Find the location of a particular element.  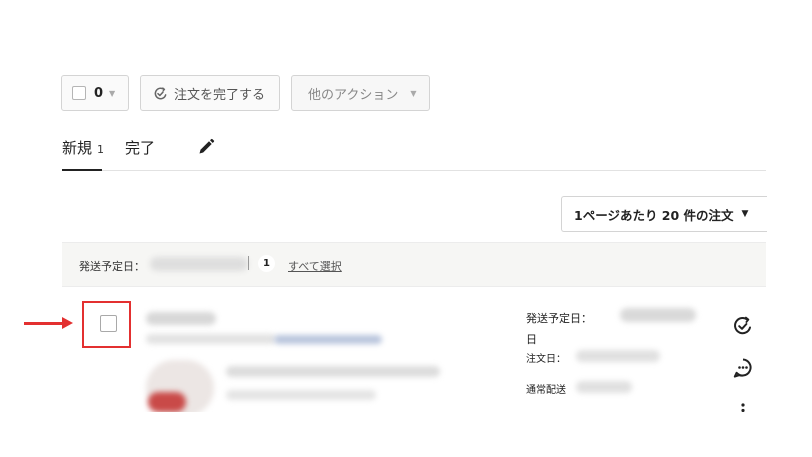

order-ship-date-label: 発送予定日： is located at coordinates (559, 318).